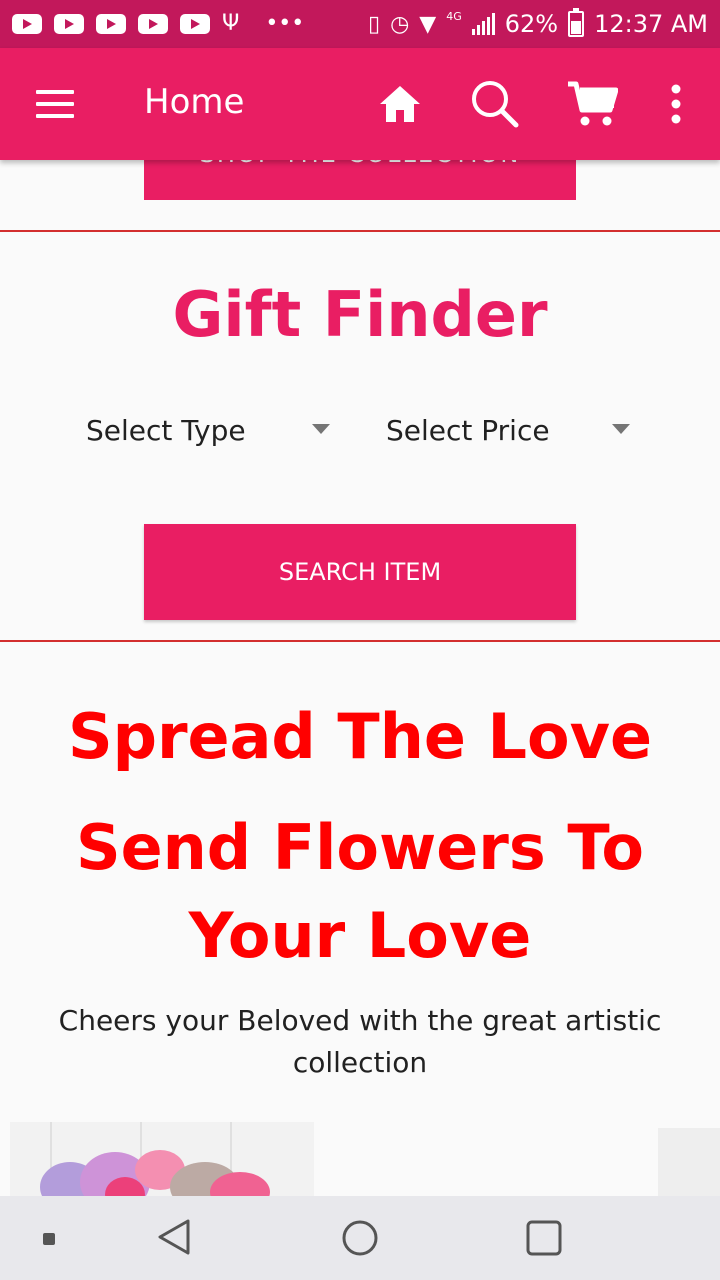  I want to click on price-select-value: Select Price, so click(468, 430).